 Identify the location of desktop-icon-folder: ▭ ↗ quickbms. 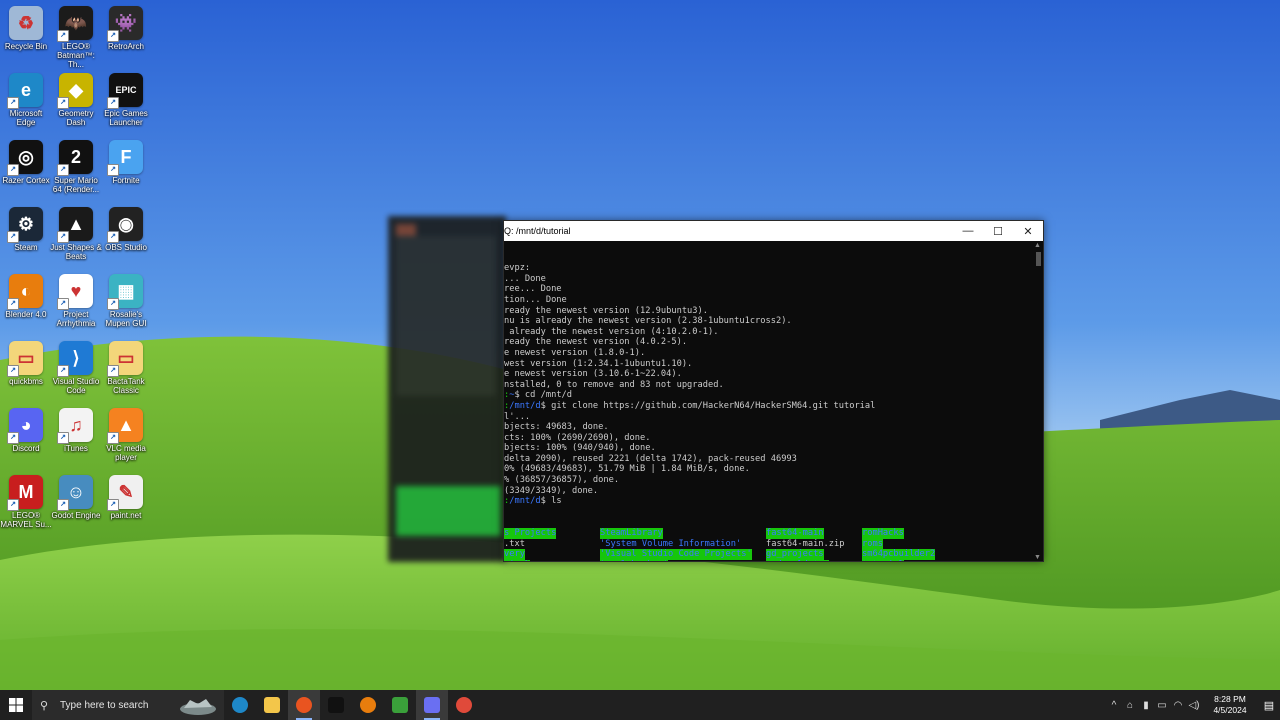
(26, 363).